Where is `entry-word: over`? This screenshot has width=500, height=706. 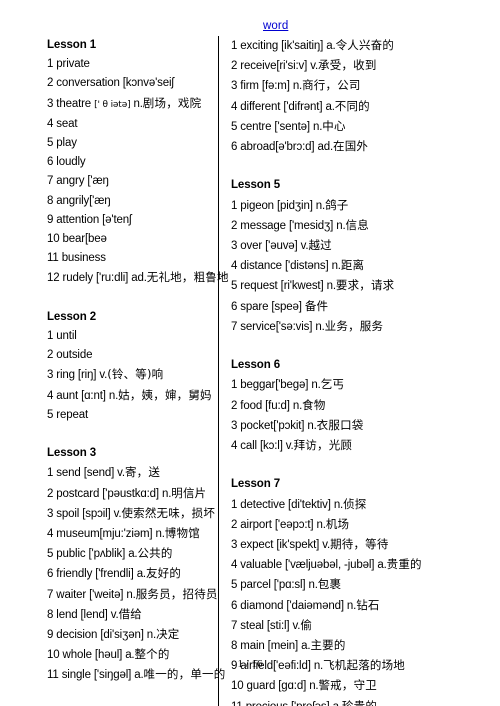 entry-word: over is located at coordinates (251, 246).